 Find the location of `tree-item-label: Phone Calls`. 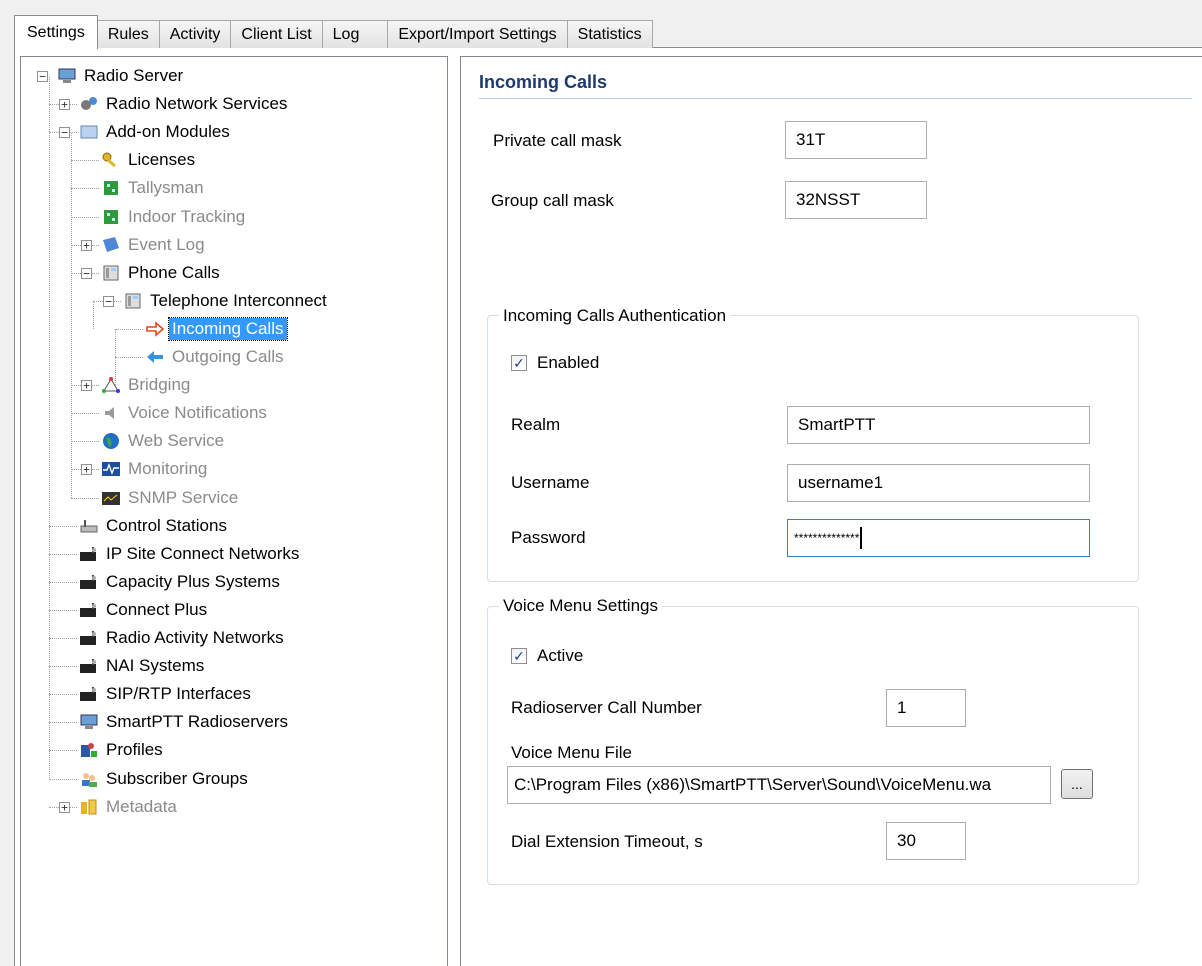

tree-item-label: Phone Calls is located at coordinates (174, 272).